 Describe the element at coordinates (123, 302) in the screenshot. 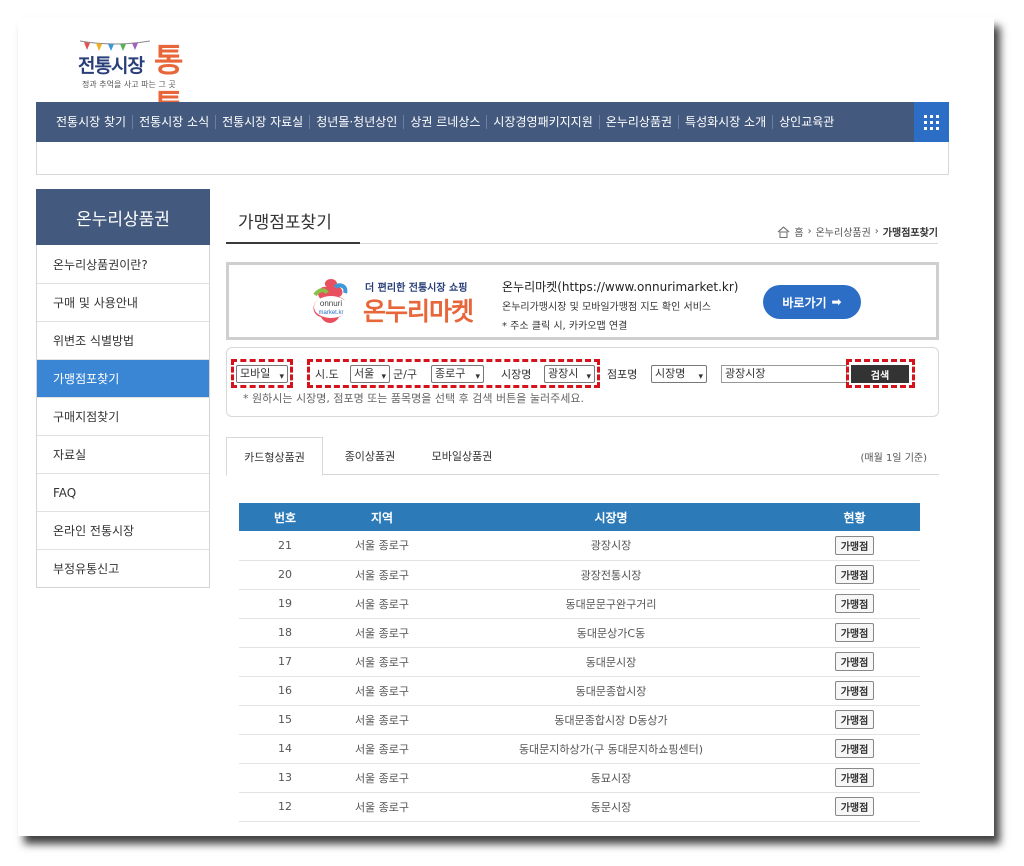

I see `sidebar-item-purchase-guide: 구매 및 사용안내` at that location.